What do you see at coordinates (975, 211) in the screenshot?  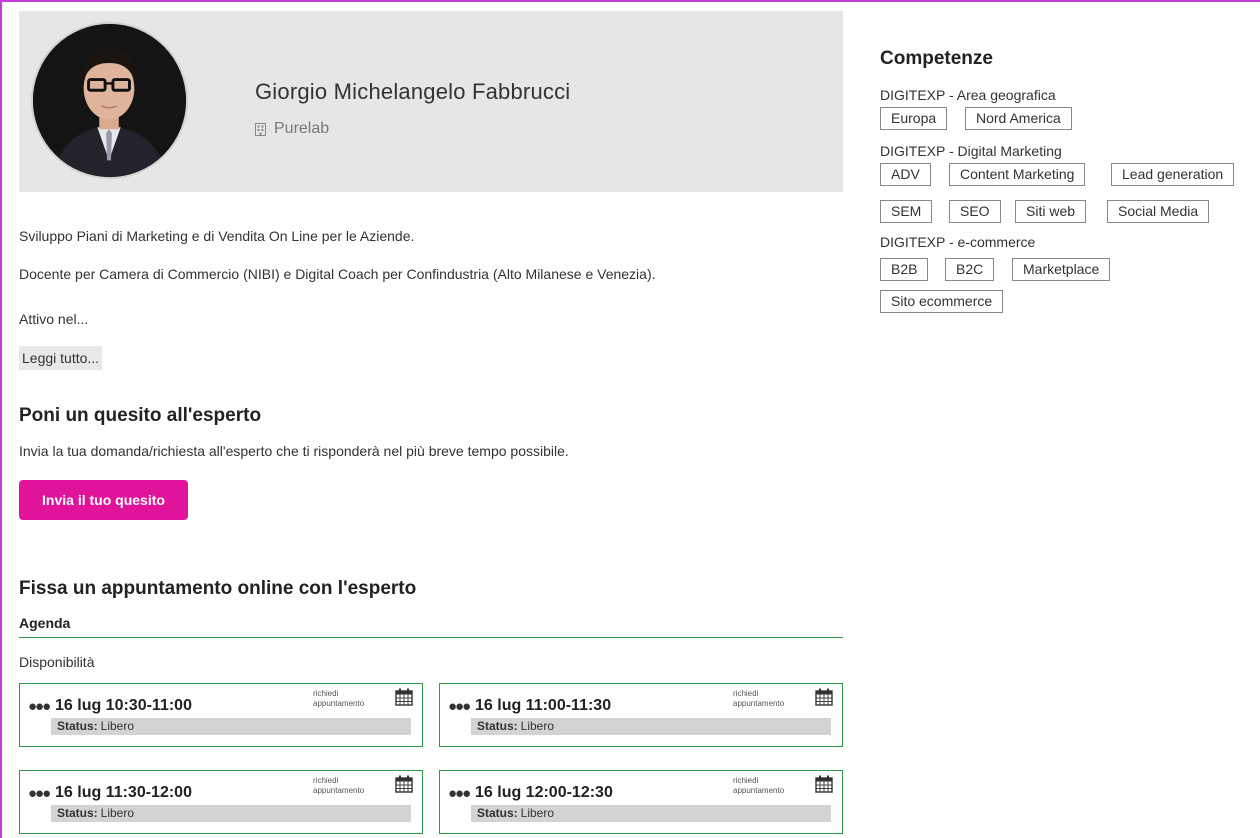 I see `skill-tag: SEO` at bounding box center [975, 211].